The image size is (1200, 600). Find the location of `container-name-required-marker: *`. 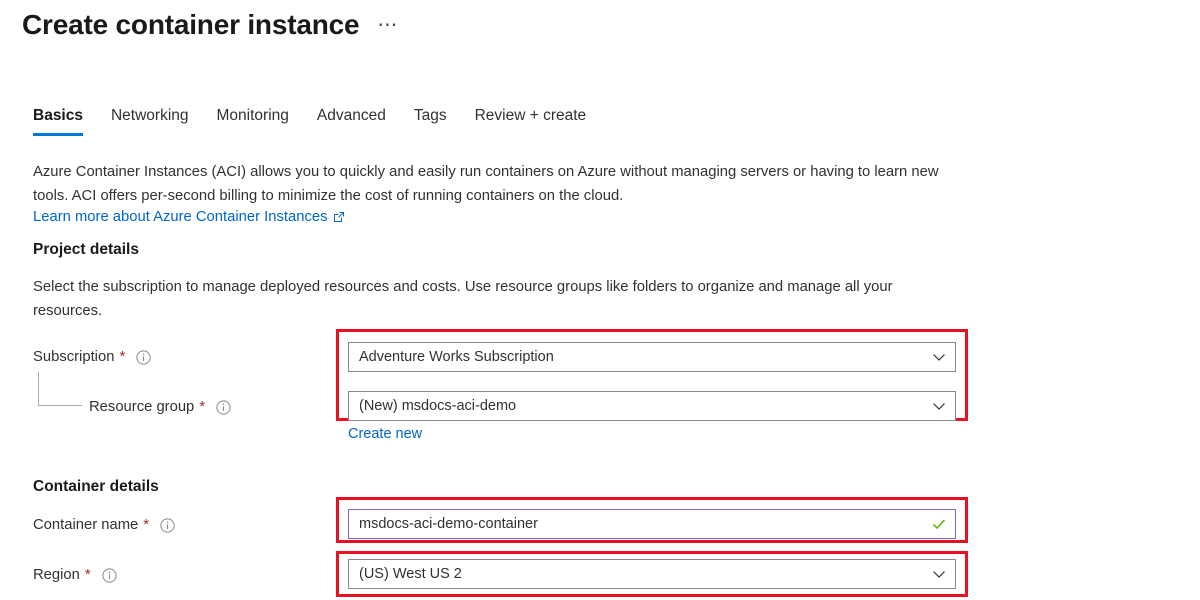

container-name-required-marker: * is located at coordinates (146, 524).